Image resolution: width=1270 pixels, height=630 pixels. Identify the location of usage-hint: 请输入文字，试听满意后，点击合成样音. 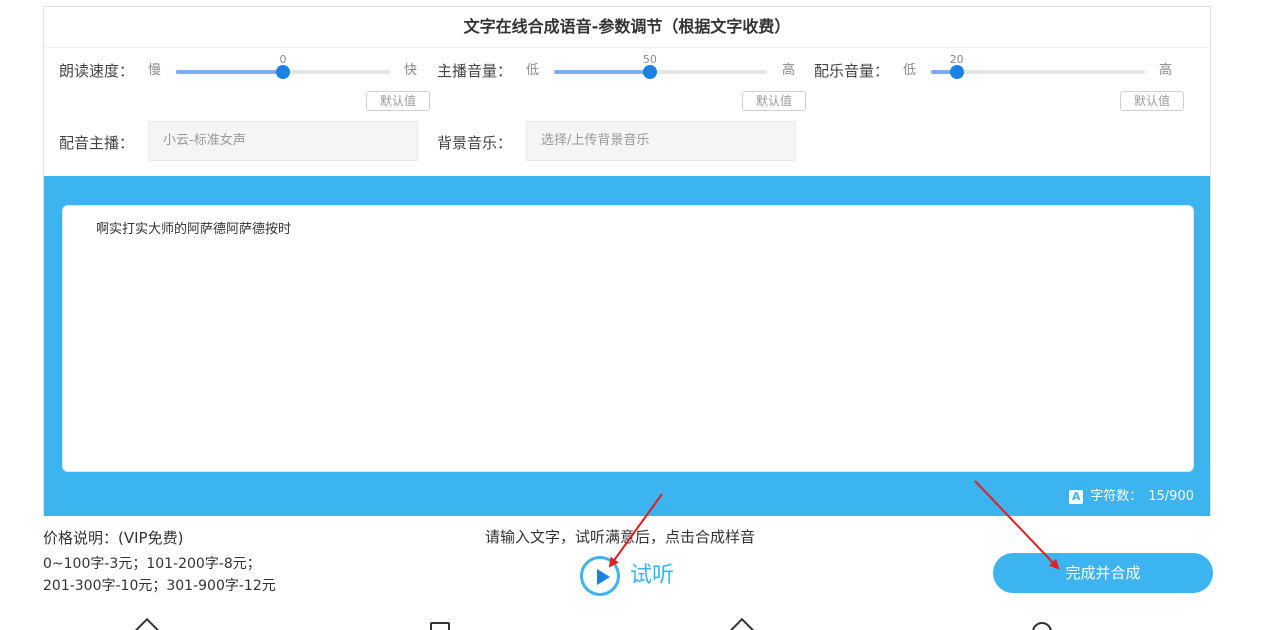
(620, 537).